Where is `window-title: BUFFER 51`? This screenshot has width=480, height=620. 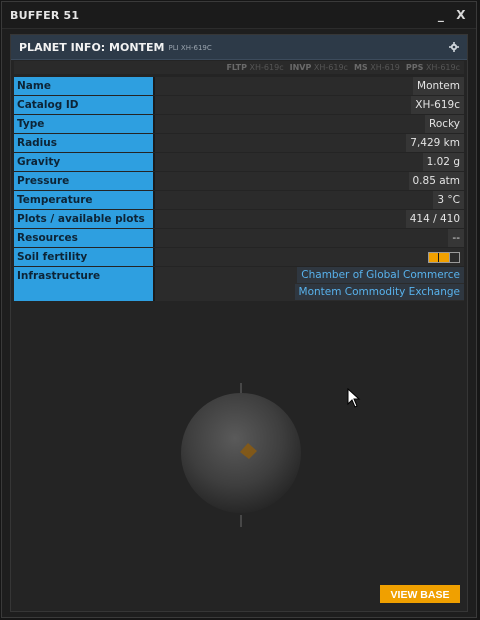
window-title: BUFFER 51 is located at coordinates (45, 15).